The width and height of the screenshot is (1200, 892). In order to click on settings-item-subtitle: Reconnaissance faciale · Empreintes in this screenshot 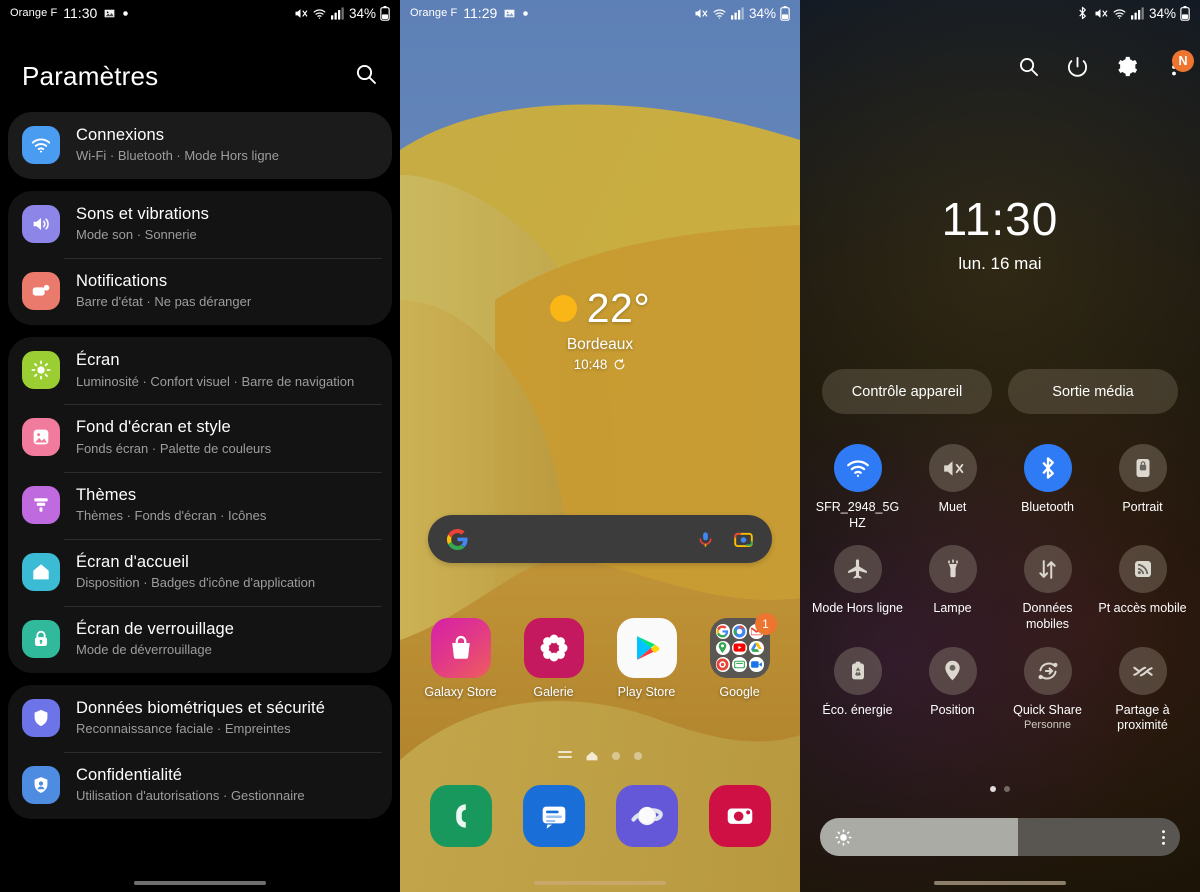, I will do `click(183, 729)`.